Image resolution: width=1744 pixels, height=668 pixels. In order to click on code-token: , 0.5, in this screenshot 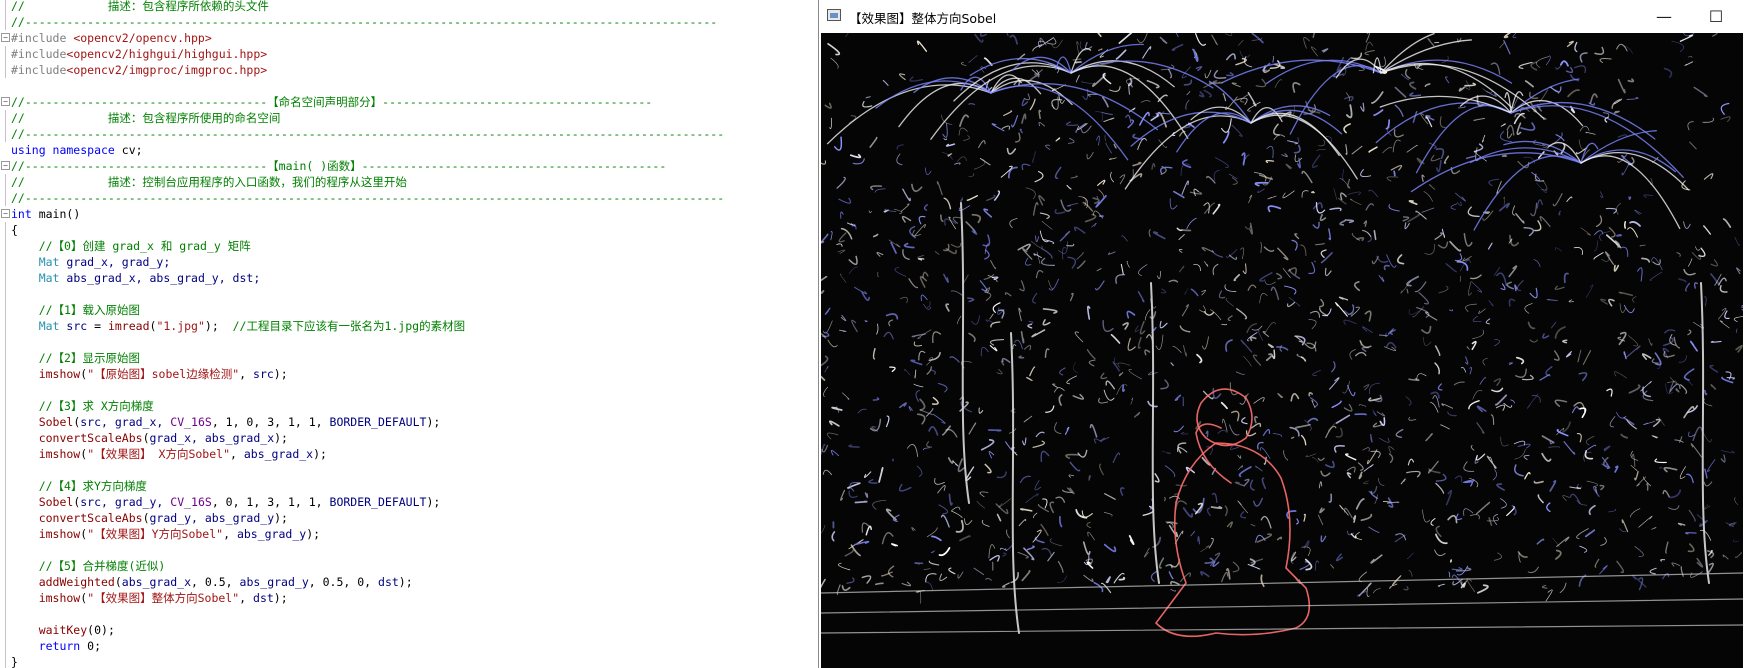, I will do `click(215, 582)`.